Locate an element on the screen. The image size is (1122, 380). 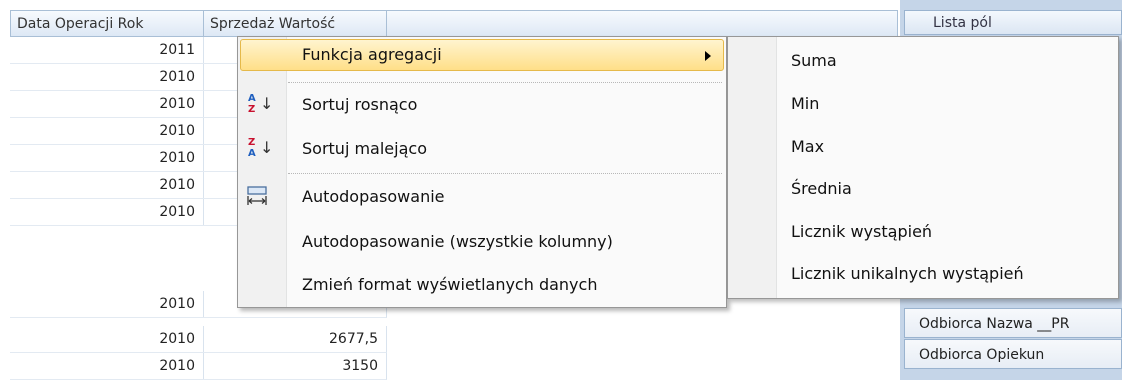
menu-icon-gutter is located at coordinates (262, 172).